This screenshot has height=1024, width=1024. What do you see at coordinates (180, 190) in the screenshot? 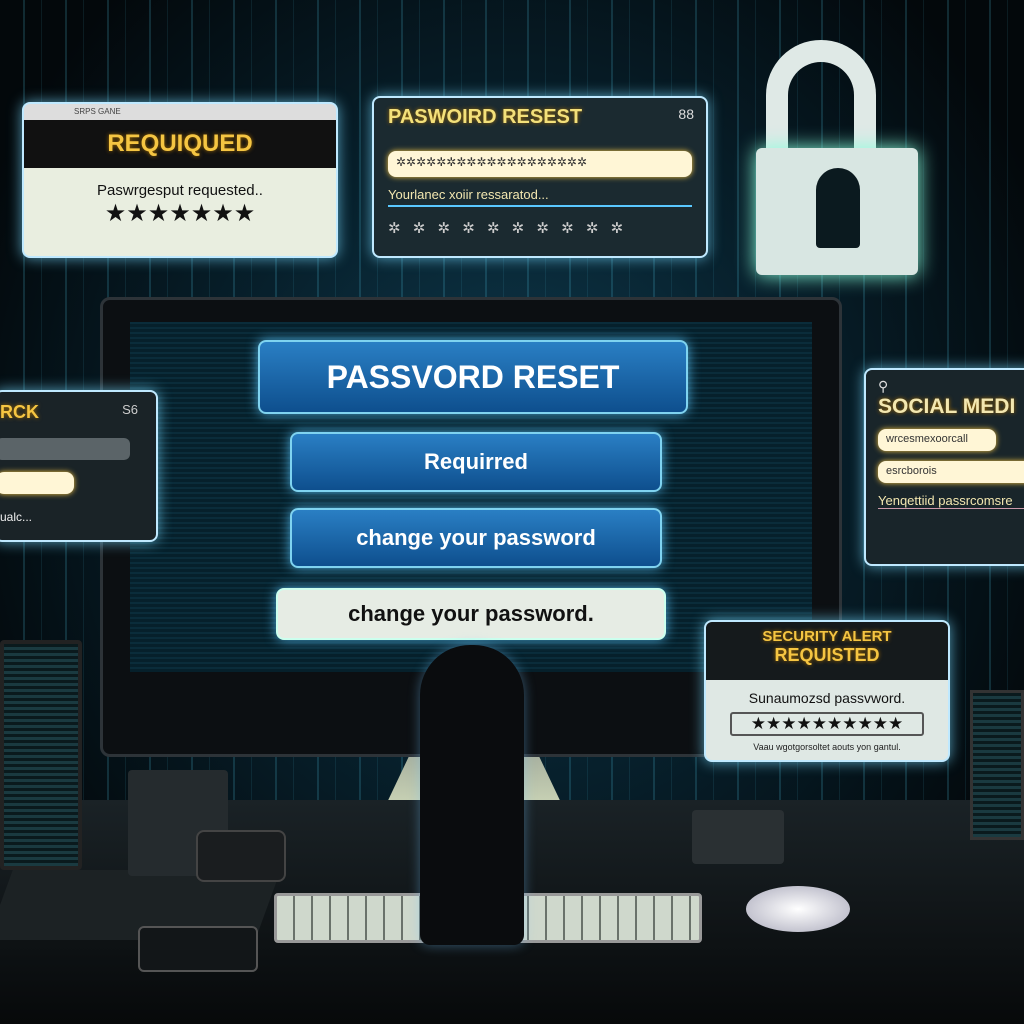
I see `popup-message: Paswrgesput requested..` at bounding box center [180, 190].